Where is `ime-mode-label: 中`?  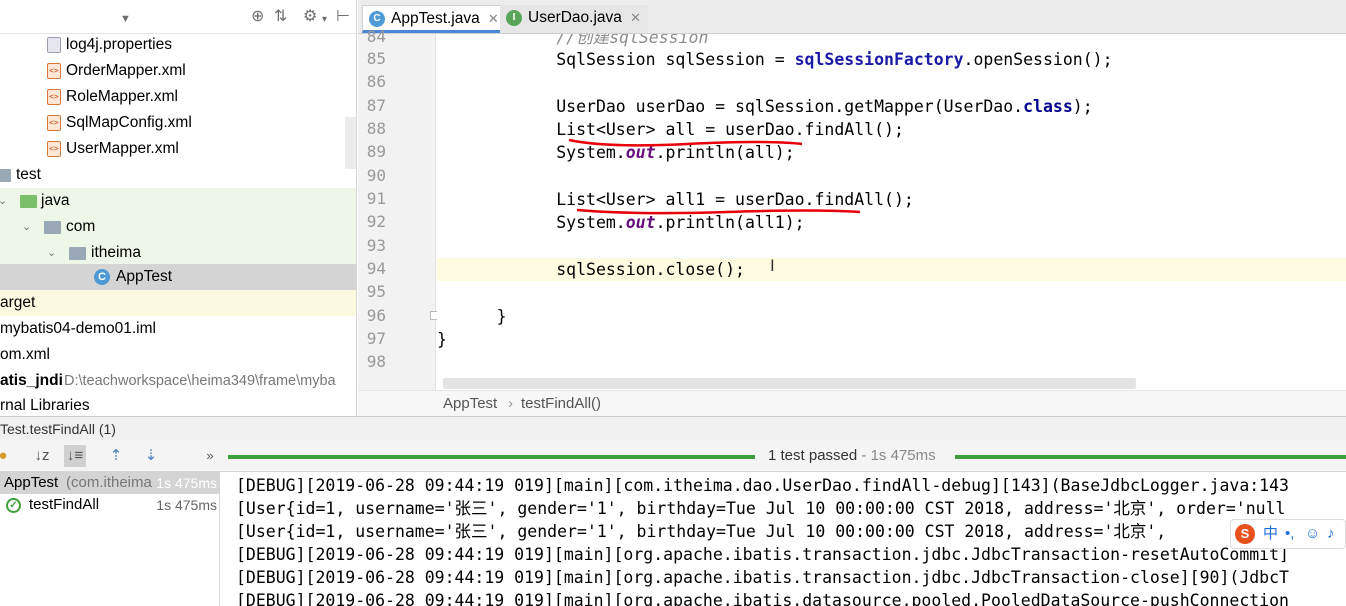 ime-mode-label: 中 is located at coordinates (1270, 534).